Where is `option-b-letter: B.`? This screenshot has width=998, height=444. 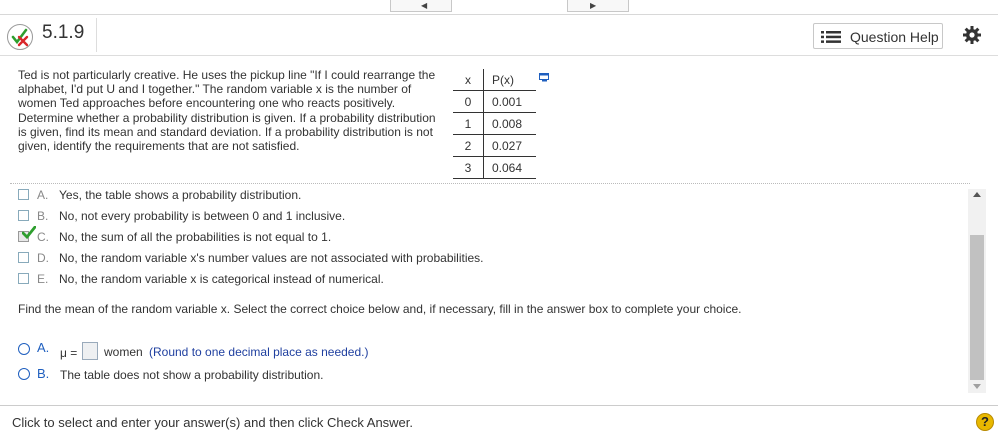
option-b-letter: B. is located at coordinates (43, 373).